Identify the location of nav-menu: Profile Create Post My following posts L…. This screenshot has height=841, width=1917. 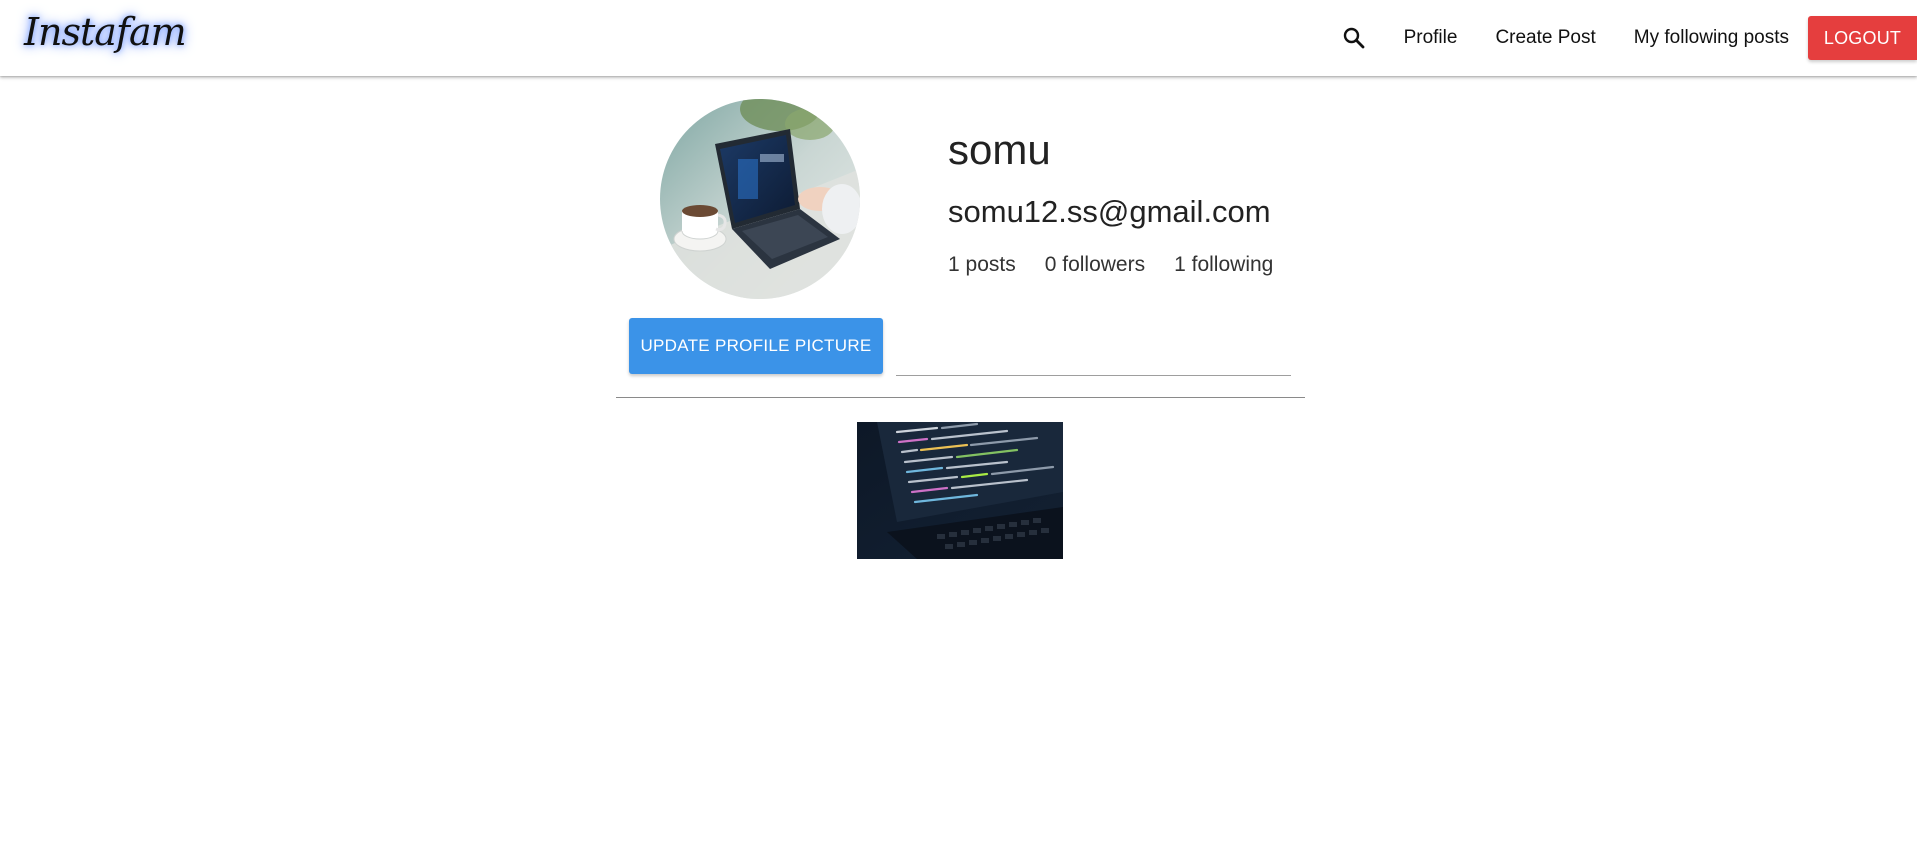
(1628, 38).